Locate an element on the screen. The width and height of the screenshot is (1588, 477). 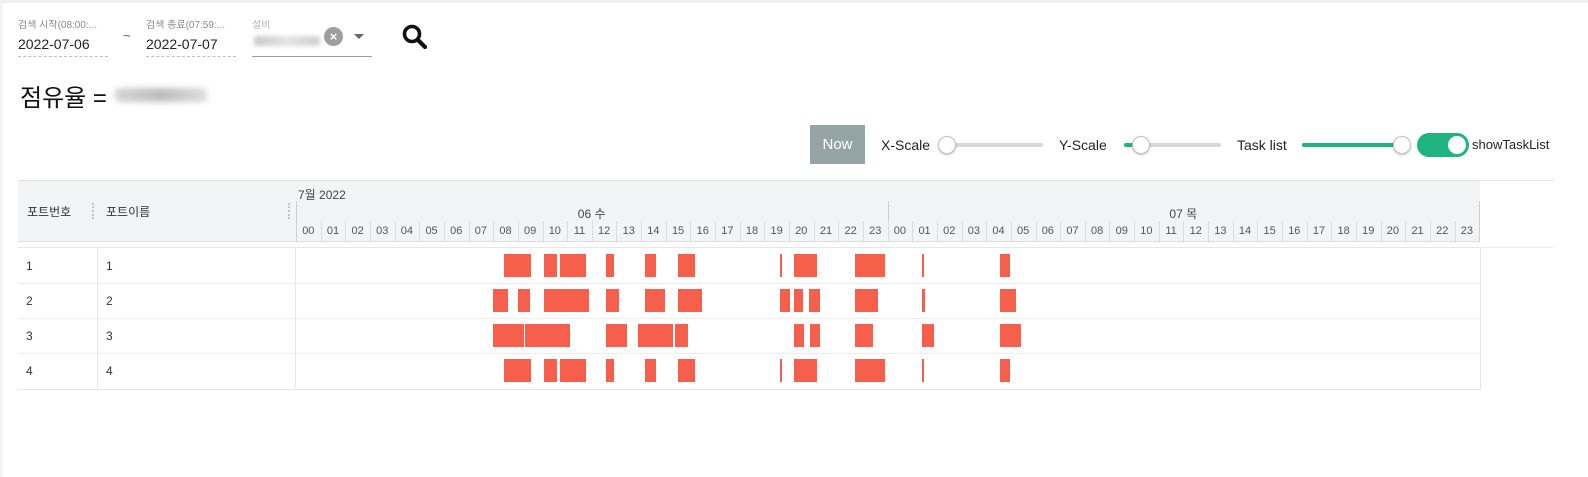
task-list-fill is located at coordinates (1352, 145).